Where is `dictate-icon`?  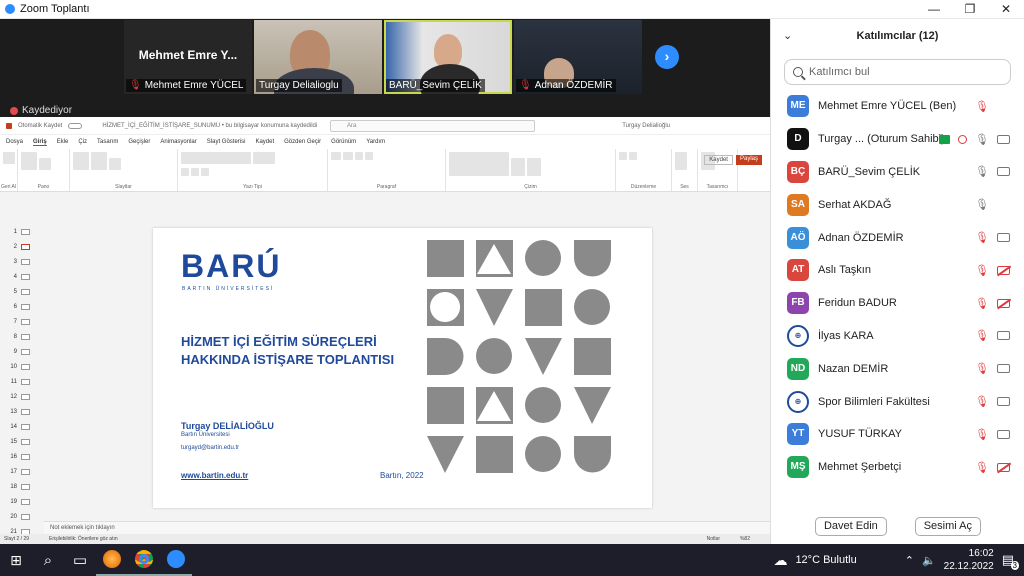 dictate-icon is located at coordinates (681, 161).